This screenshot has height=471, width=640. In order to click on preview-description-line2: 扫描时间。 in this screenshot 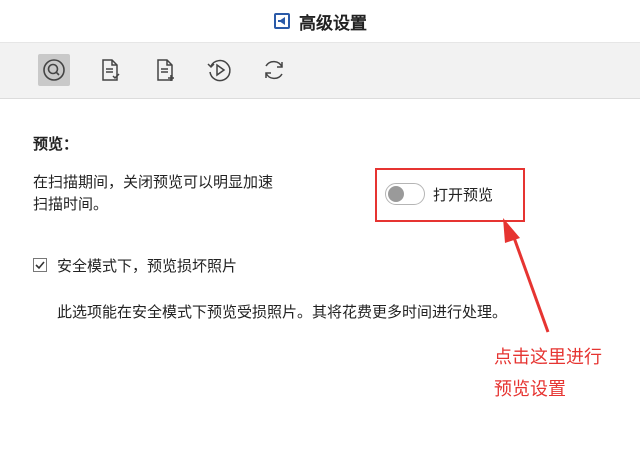, I will do `click(71, 204)`.